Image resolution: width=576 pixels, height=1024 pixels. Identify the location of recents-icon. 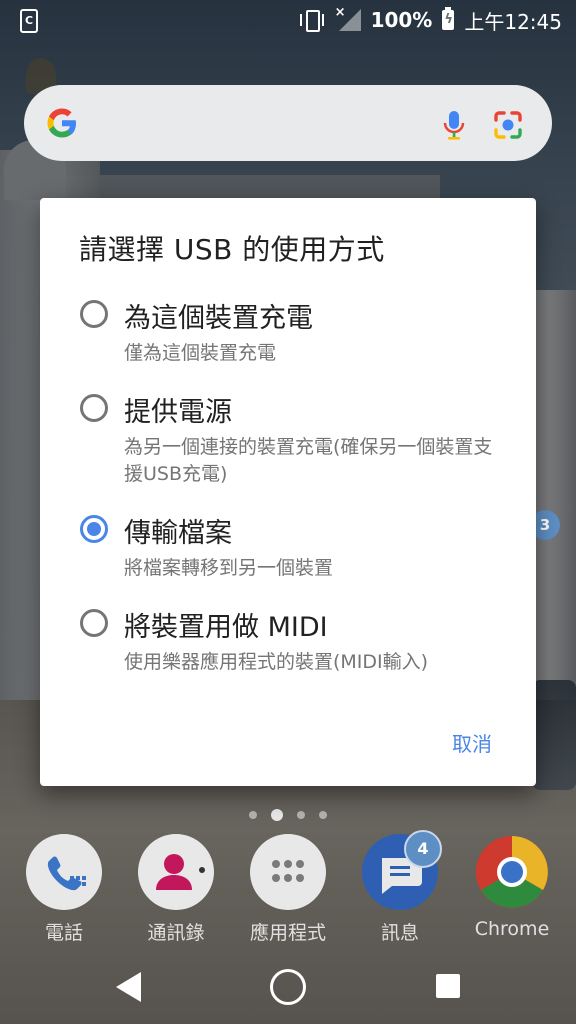
(448, 986).